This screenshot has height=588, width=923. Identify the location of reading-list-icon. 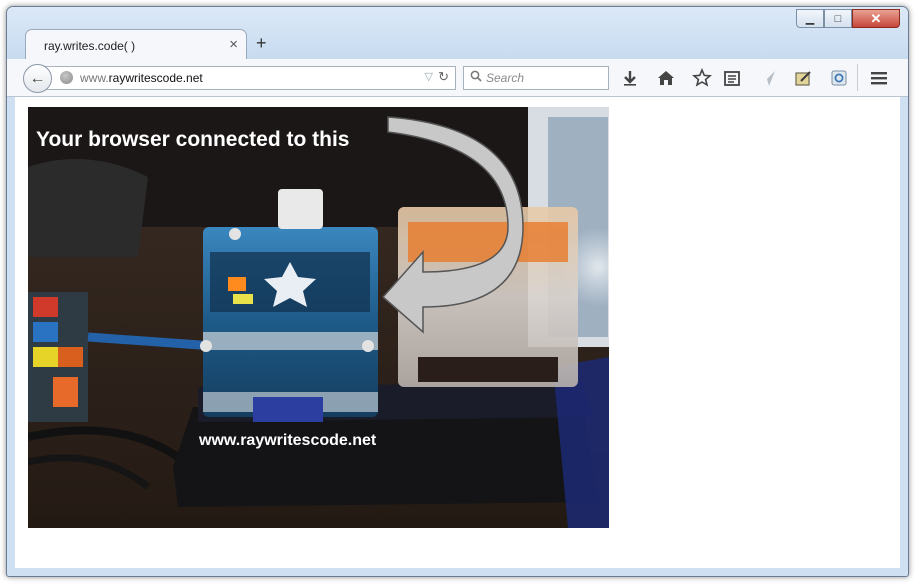
(732, 78).